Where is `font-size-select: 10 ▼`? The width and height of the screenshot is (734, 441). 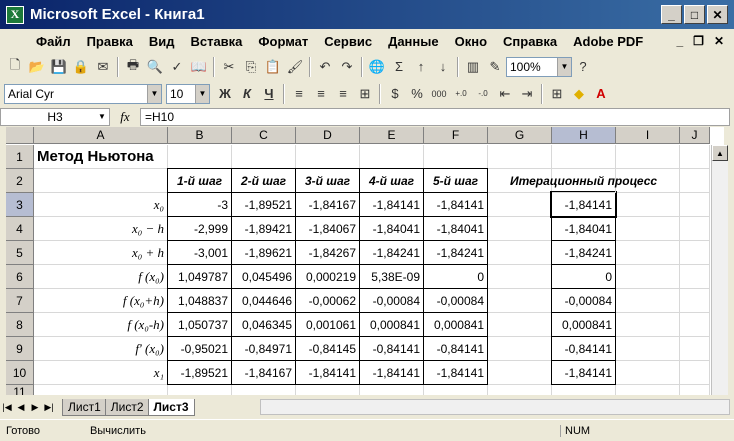 font-size-select: 10 ▼ is located at coordinates (188, 93).